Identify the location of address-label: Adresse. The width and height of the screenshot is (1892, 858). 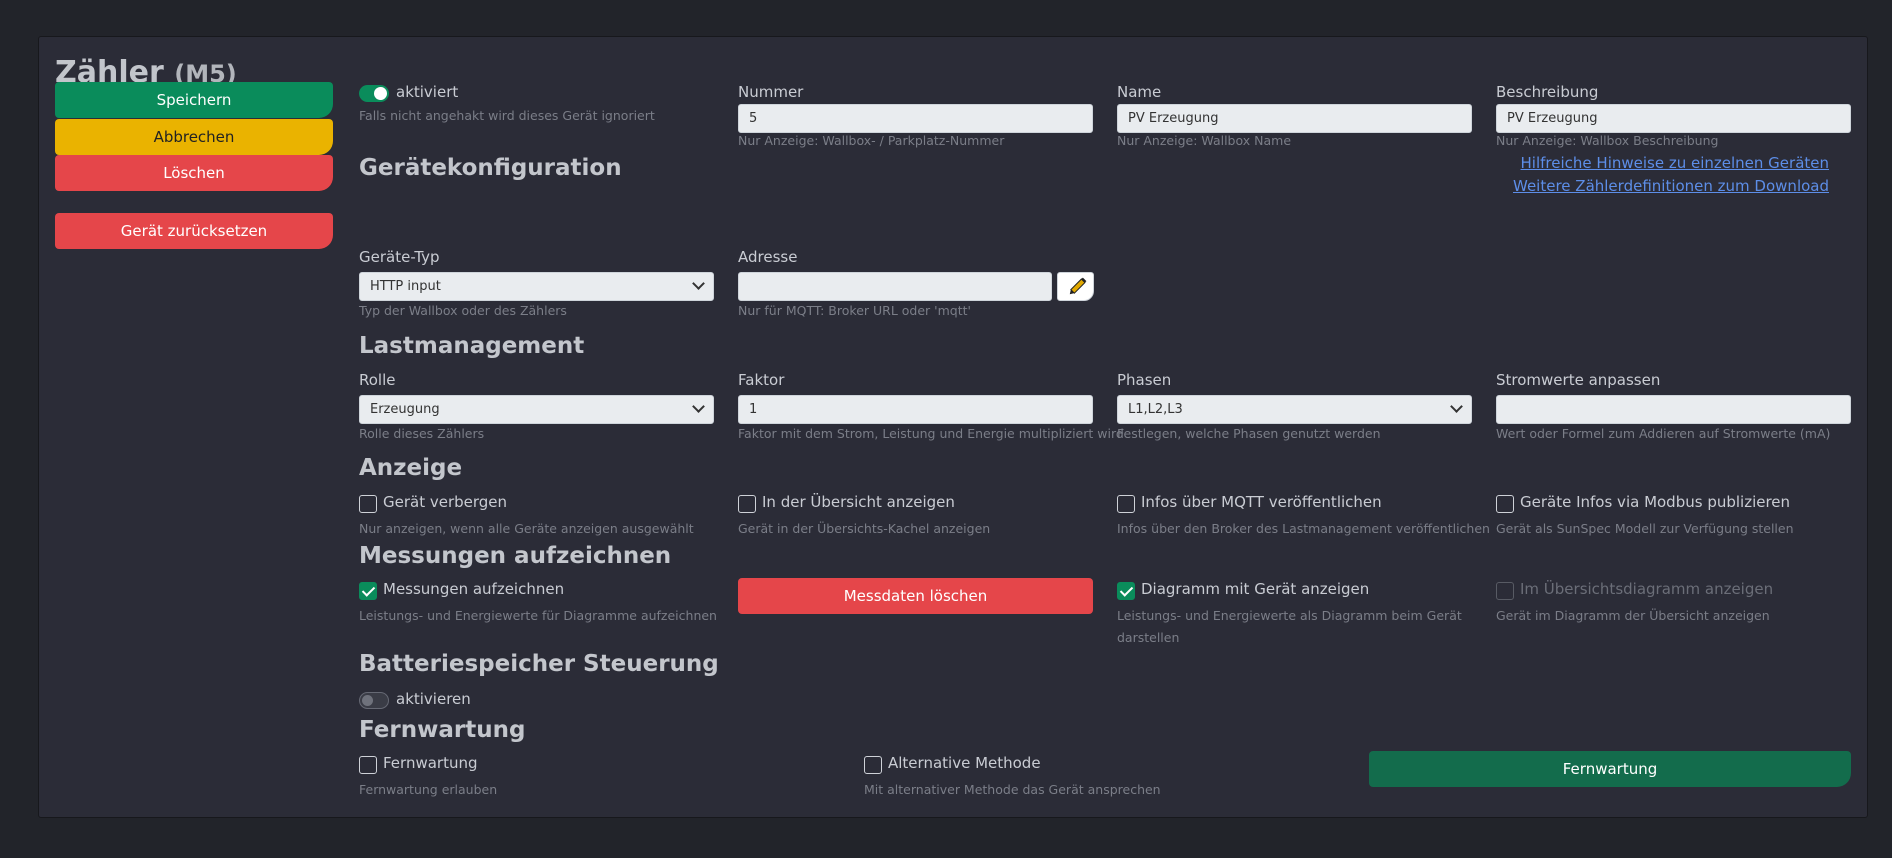
(768, 257).